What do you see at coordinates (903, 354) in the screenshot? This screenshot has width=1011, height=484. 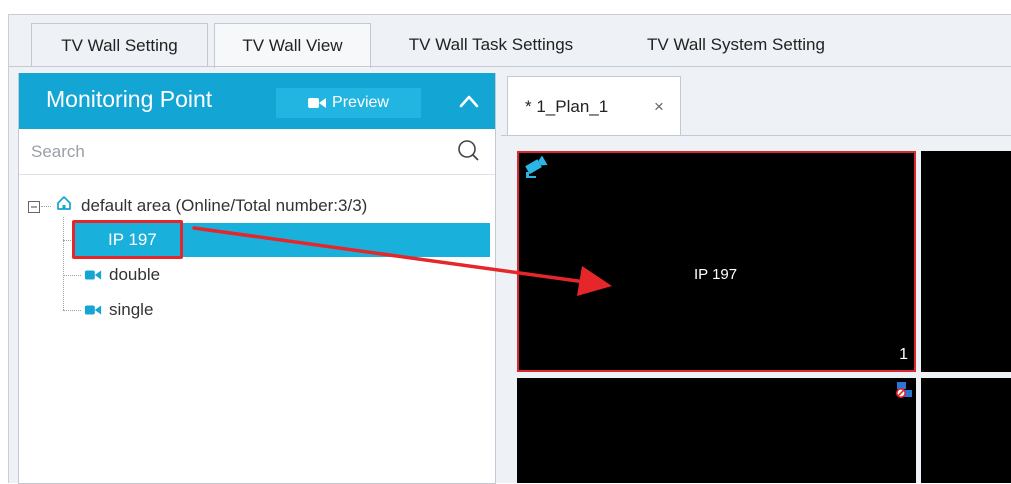 I see `wall-screen-index: 1` at bounding box center [903, 354].